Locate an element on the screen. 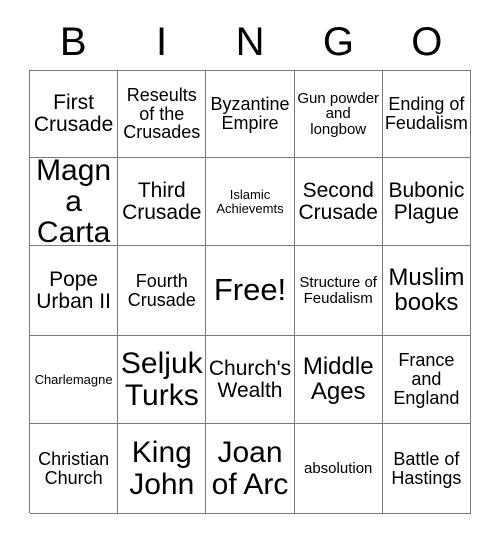 Image resolution: width=500 pixels, height=544 pixels. bingo-cell: Pope Urban II is located at coordinates (74, 291).